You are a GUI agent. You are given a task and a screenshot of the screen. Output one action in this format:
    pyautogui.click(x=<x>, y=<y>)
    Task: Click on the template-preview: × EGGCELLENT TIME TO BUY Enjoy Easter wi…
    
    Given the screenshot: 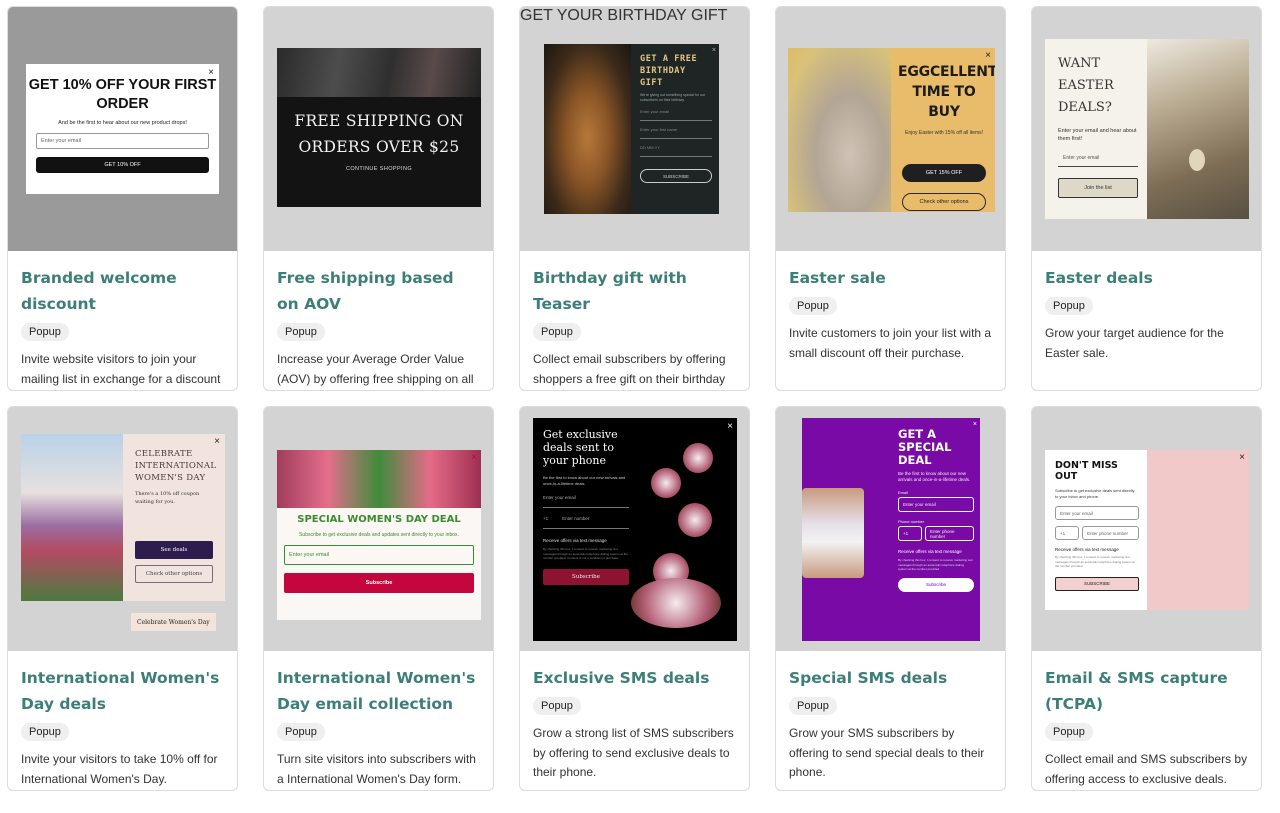 What is the action you would take?
    pyautogui.click(x=890, y=129)
    